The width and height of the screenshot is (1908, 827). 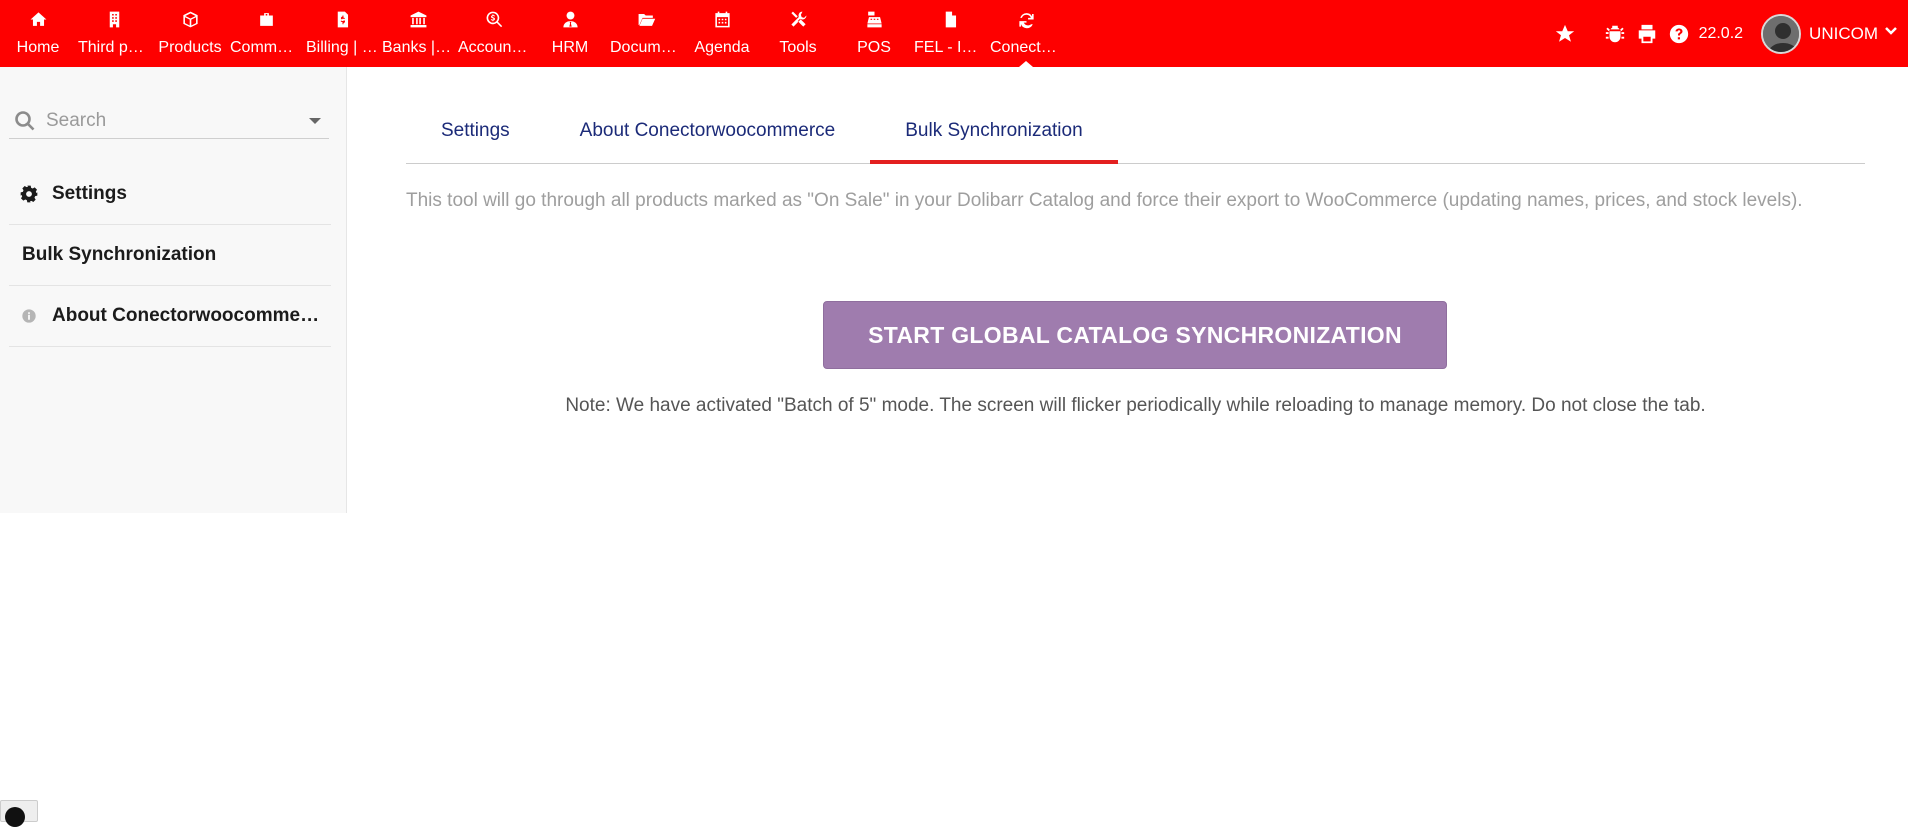 What do you see at coordinates (708, 130) in the screenshot?
I see `tab-about: About Conectorwoocommerce` at bounding box center [708, 130].